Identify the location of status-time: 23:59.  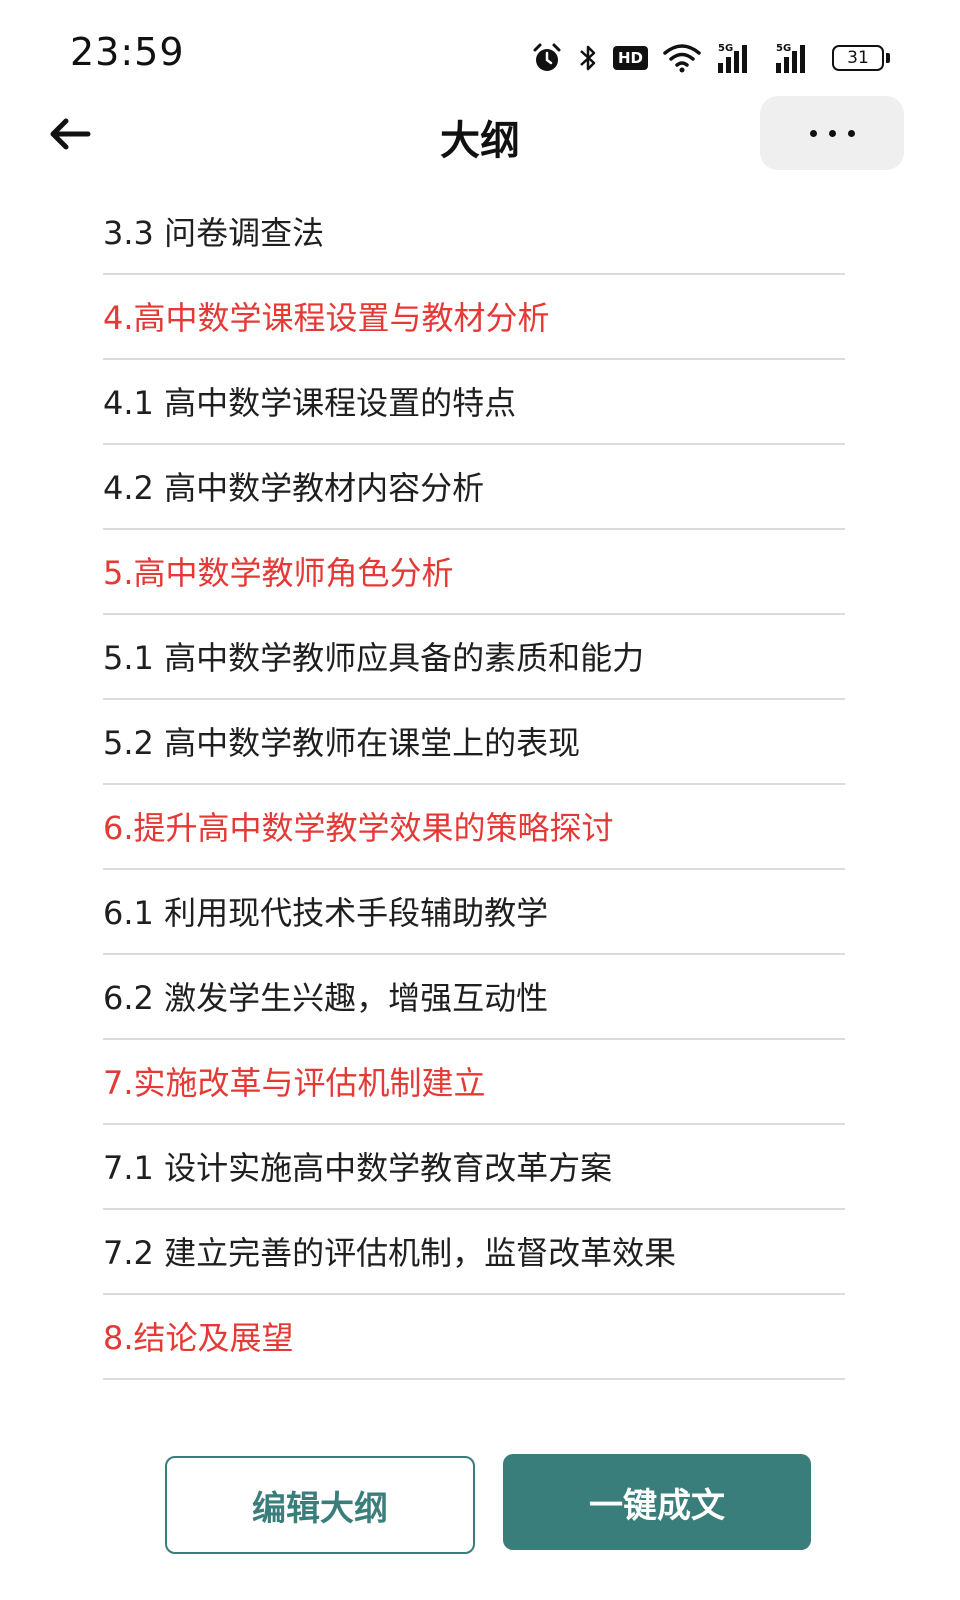
(127, 52).